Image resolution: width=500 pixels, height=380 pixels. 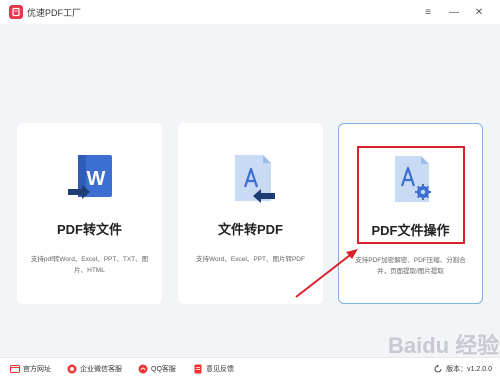 I want to click on minimize-icon: —, so click(x=454, y=12).